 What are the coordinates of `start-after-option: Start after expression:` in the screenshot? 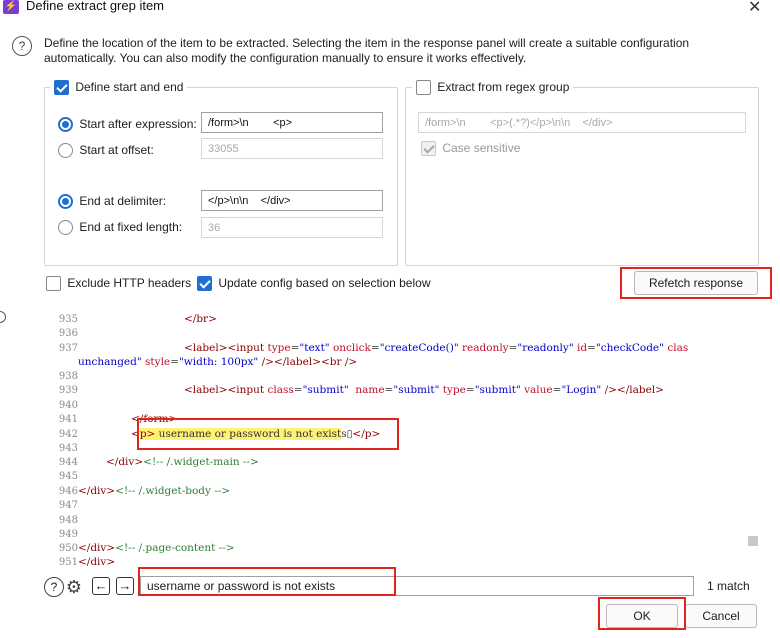 It's located at (127, 125).